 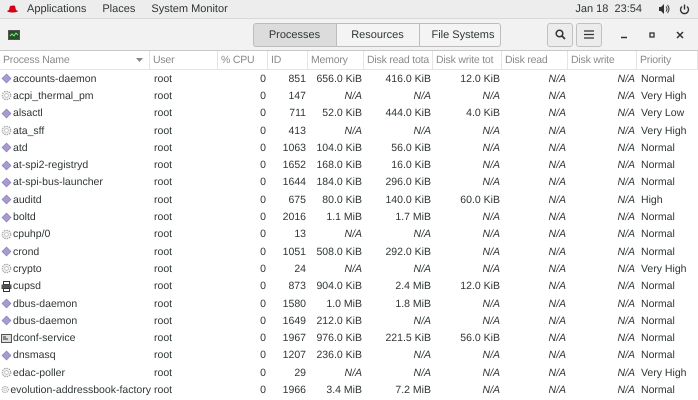 What do you see at coordinates (297, 78) in the screenshot?
I see `table-cell-text: 851` at bounding box center [297, 78].